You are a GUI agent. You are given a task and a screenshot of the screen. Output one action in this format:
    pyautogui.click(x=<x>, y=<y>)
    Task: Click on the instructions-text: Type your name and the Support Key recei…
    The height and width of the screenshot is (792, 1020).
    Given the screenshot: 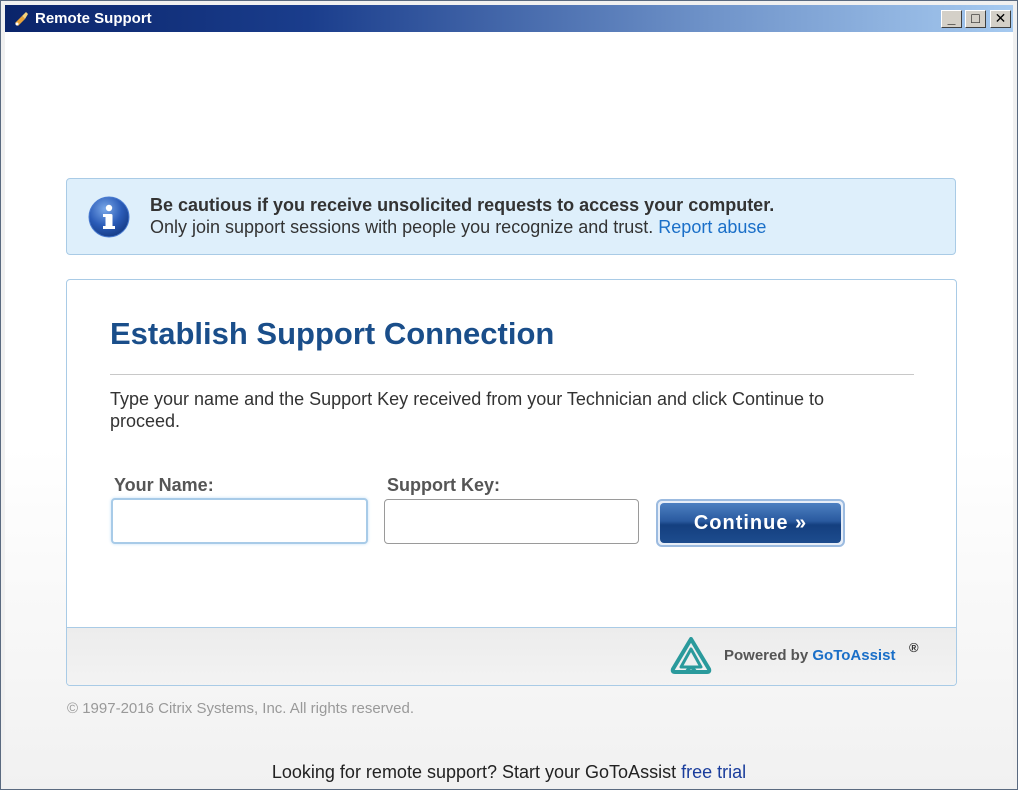 What is the action you would take?
    pyautogui.click(x=467, y=410)
    